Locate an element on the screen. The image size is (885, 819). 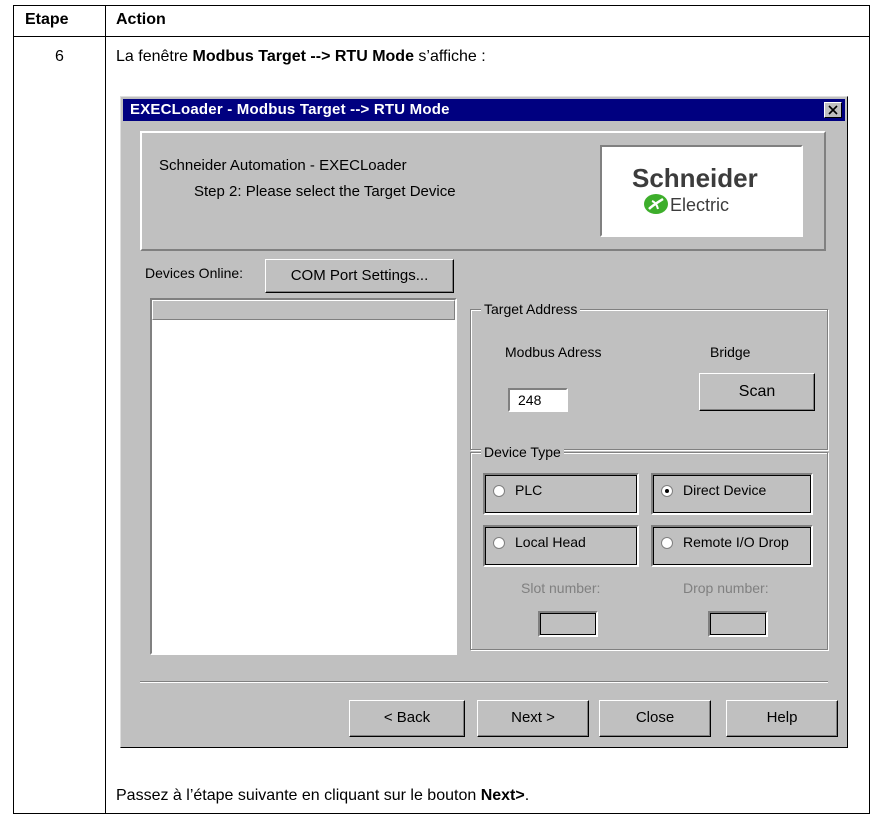
list-header is located at coordinates (303, 310).